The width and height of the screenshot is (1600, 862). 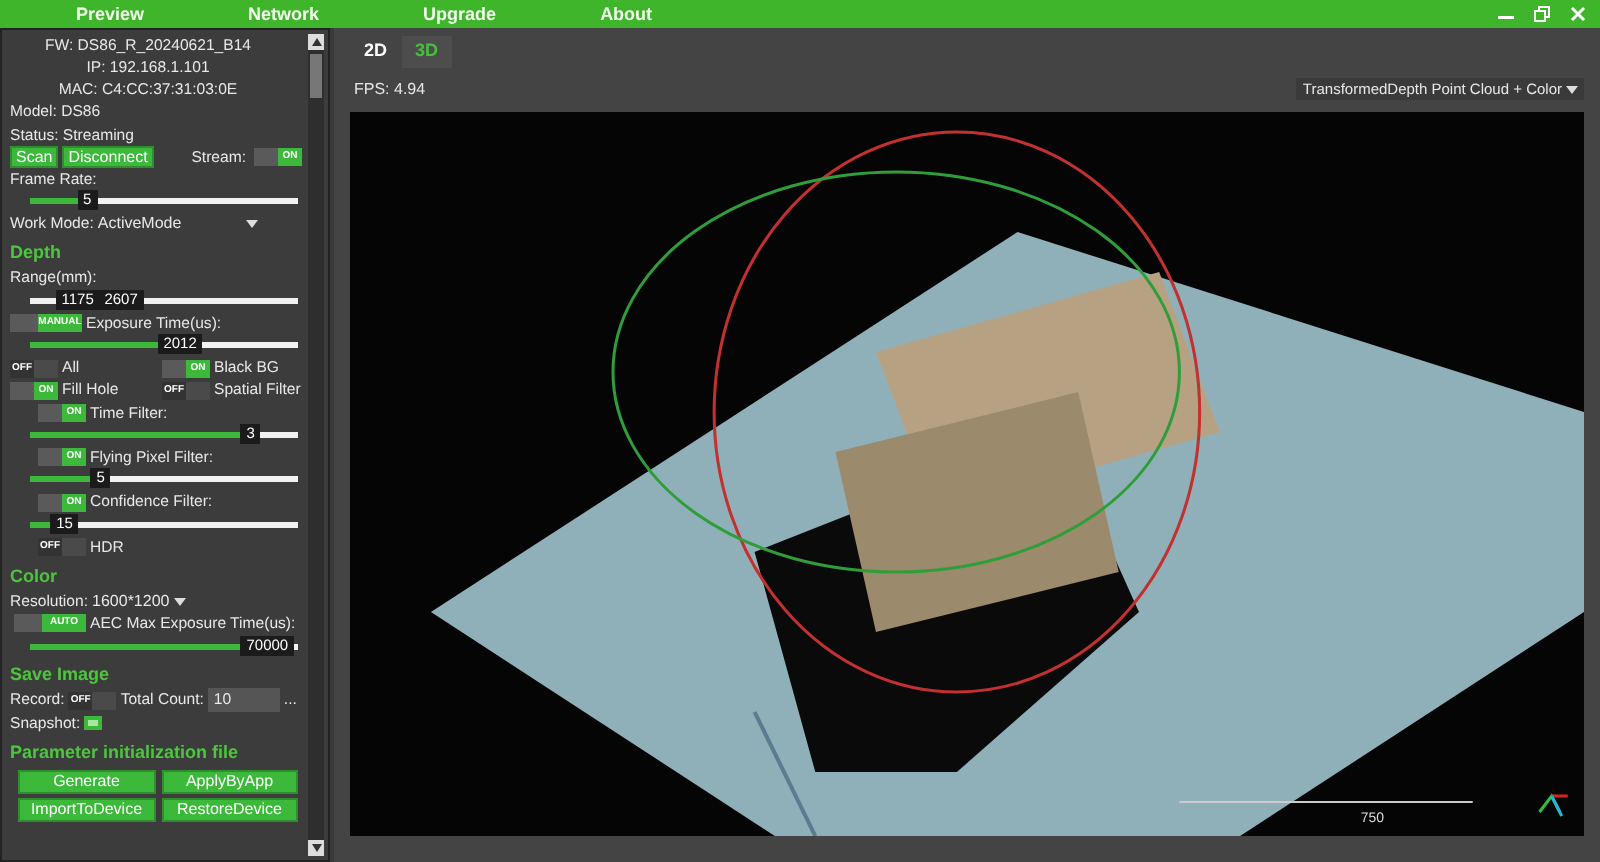 I want to click on axis-icon, so click(x=1553, y=804).